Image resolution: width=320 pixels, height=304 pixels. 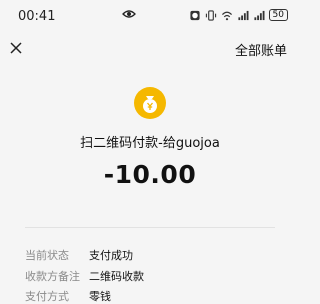 I want to click on all-bills-button: 全部账单, so click(x=261, y=49).